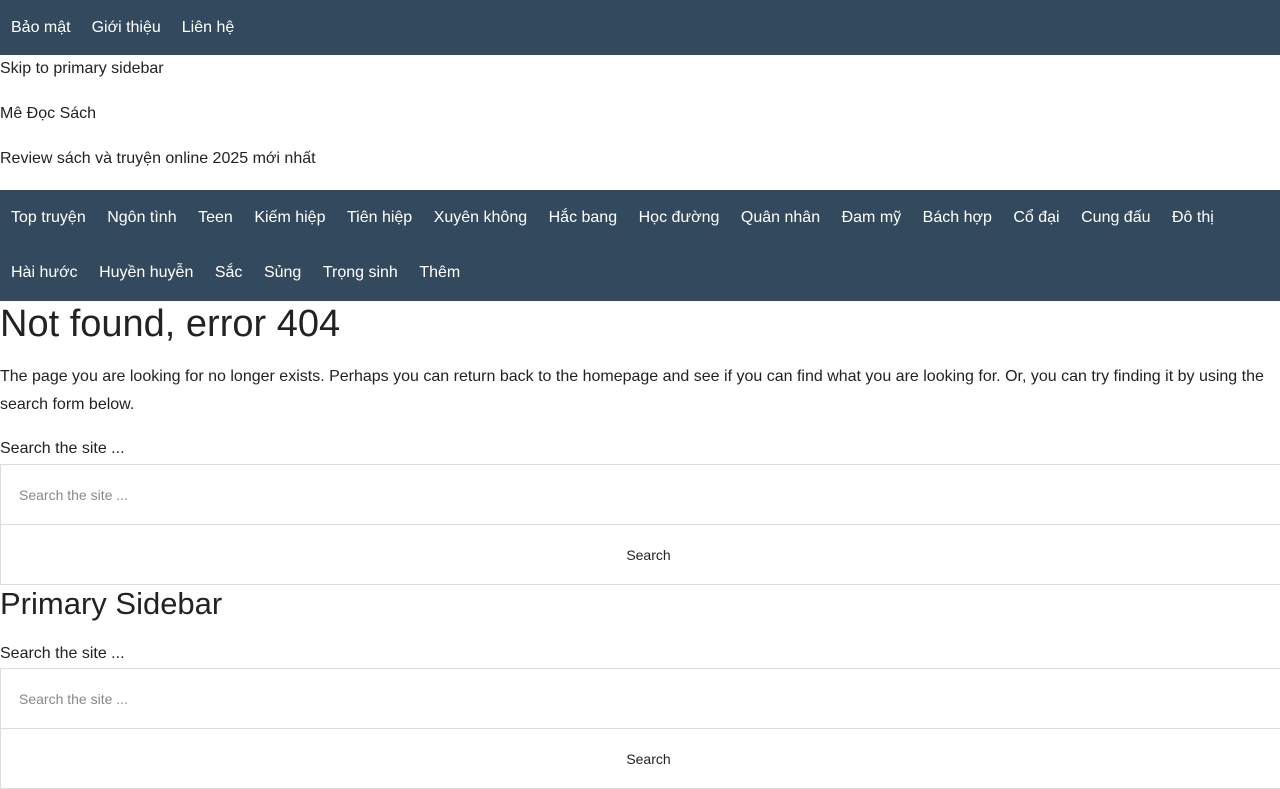 The width and height of the screenshot is (1280, 789). I want to click on sidebar-search-button: Search, so click(640, 758).